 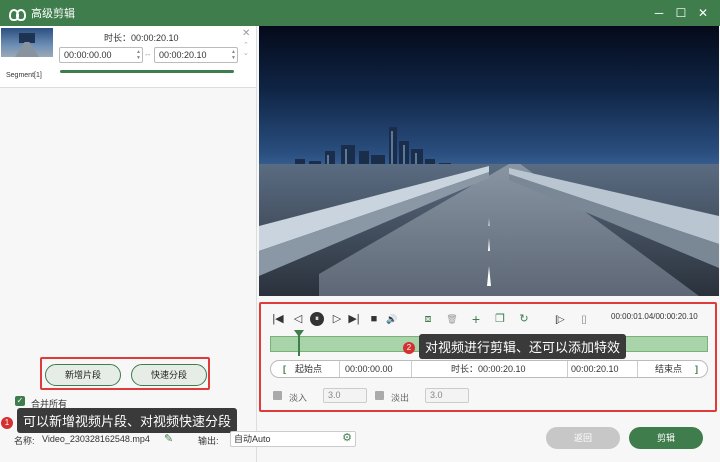 I want to click on split-icon: ⧈, so click(x=428, y=319).